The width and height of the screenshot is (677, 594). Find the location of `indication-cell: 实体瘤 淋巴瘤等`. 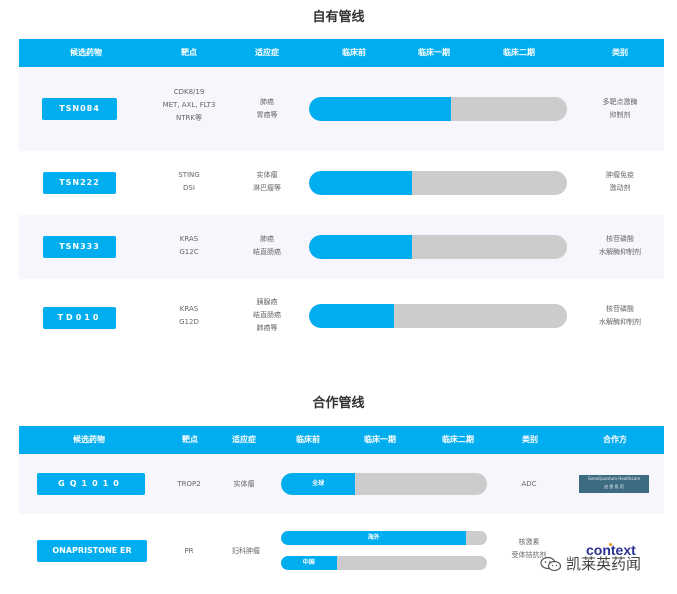

indication-cell: 实体瘤 淋巴瘤等 is located at coordinates (267, 181).